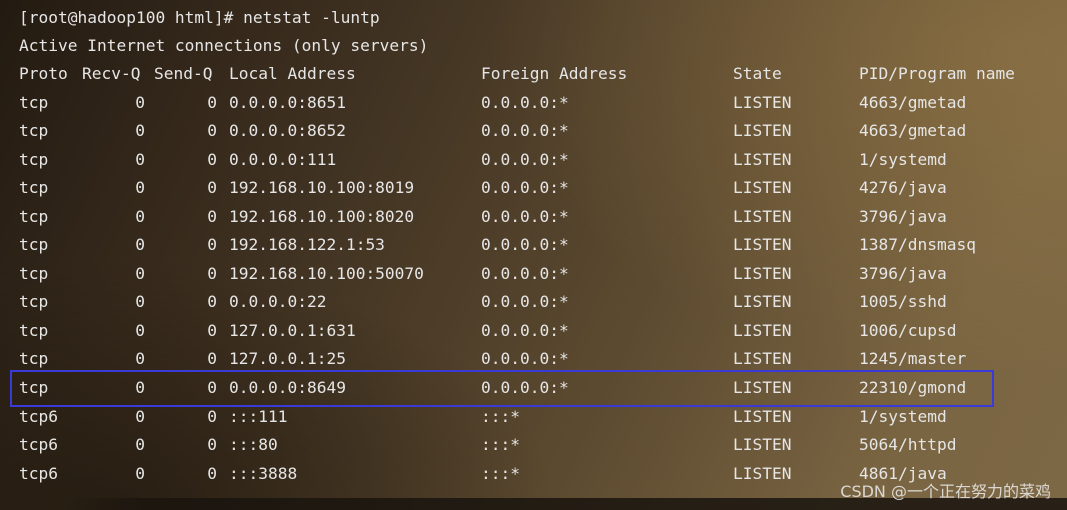 Image resolution: width=1067 pixels, height=510 pixels. Describe the element at coordinates (502, 388) in the screenshot. I see `highlight-box` at that location.